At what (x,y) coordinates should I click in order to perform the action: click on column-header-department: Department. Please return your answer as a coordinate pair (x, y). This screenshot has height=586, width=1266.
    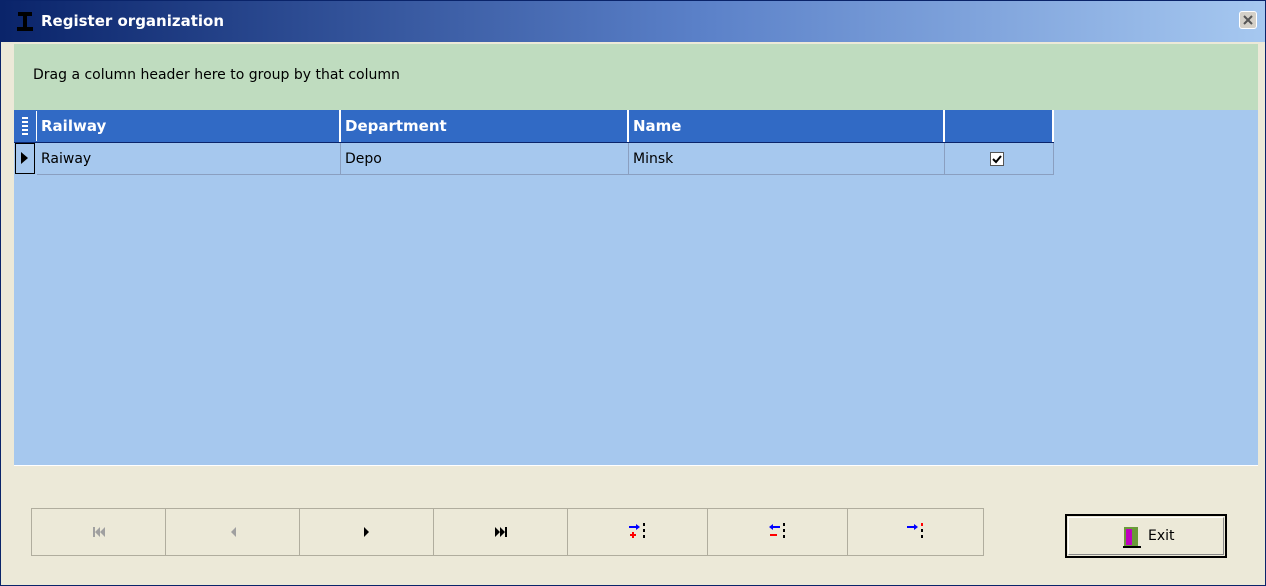
    Looking at the image, I should click on (485, 126).